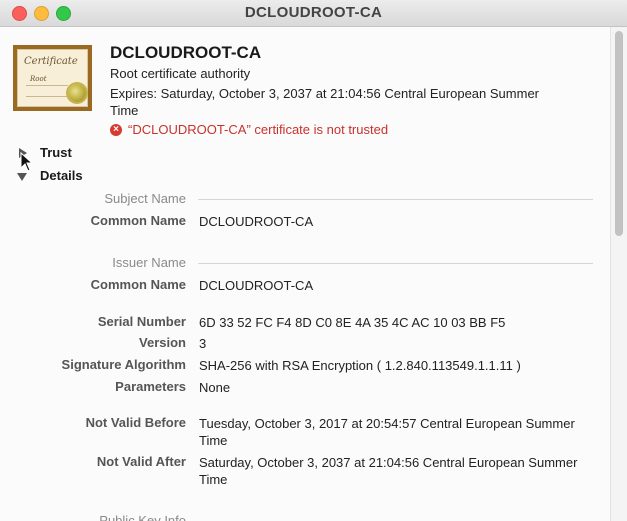  What do you see at coordinates (618, 274) in the screenshot?
I see `vertical-scrollbar` at bounding box center [618, 274].